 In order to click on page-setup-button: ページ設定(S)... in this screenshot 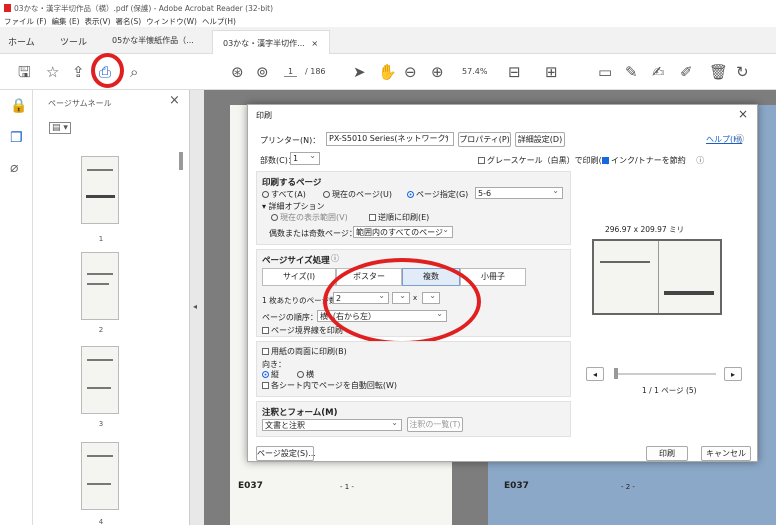, I will do `click(286, 453)`.